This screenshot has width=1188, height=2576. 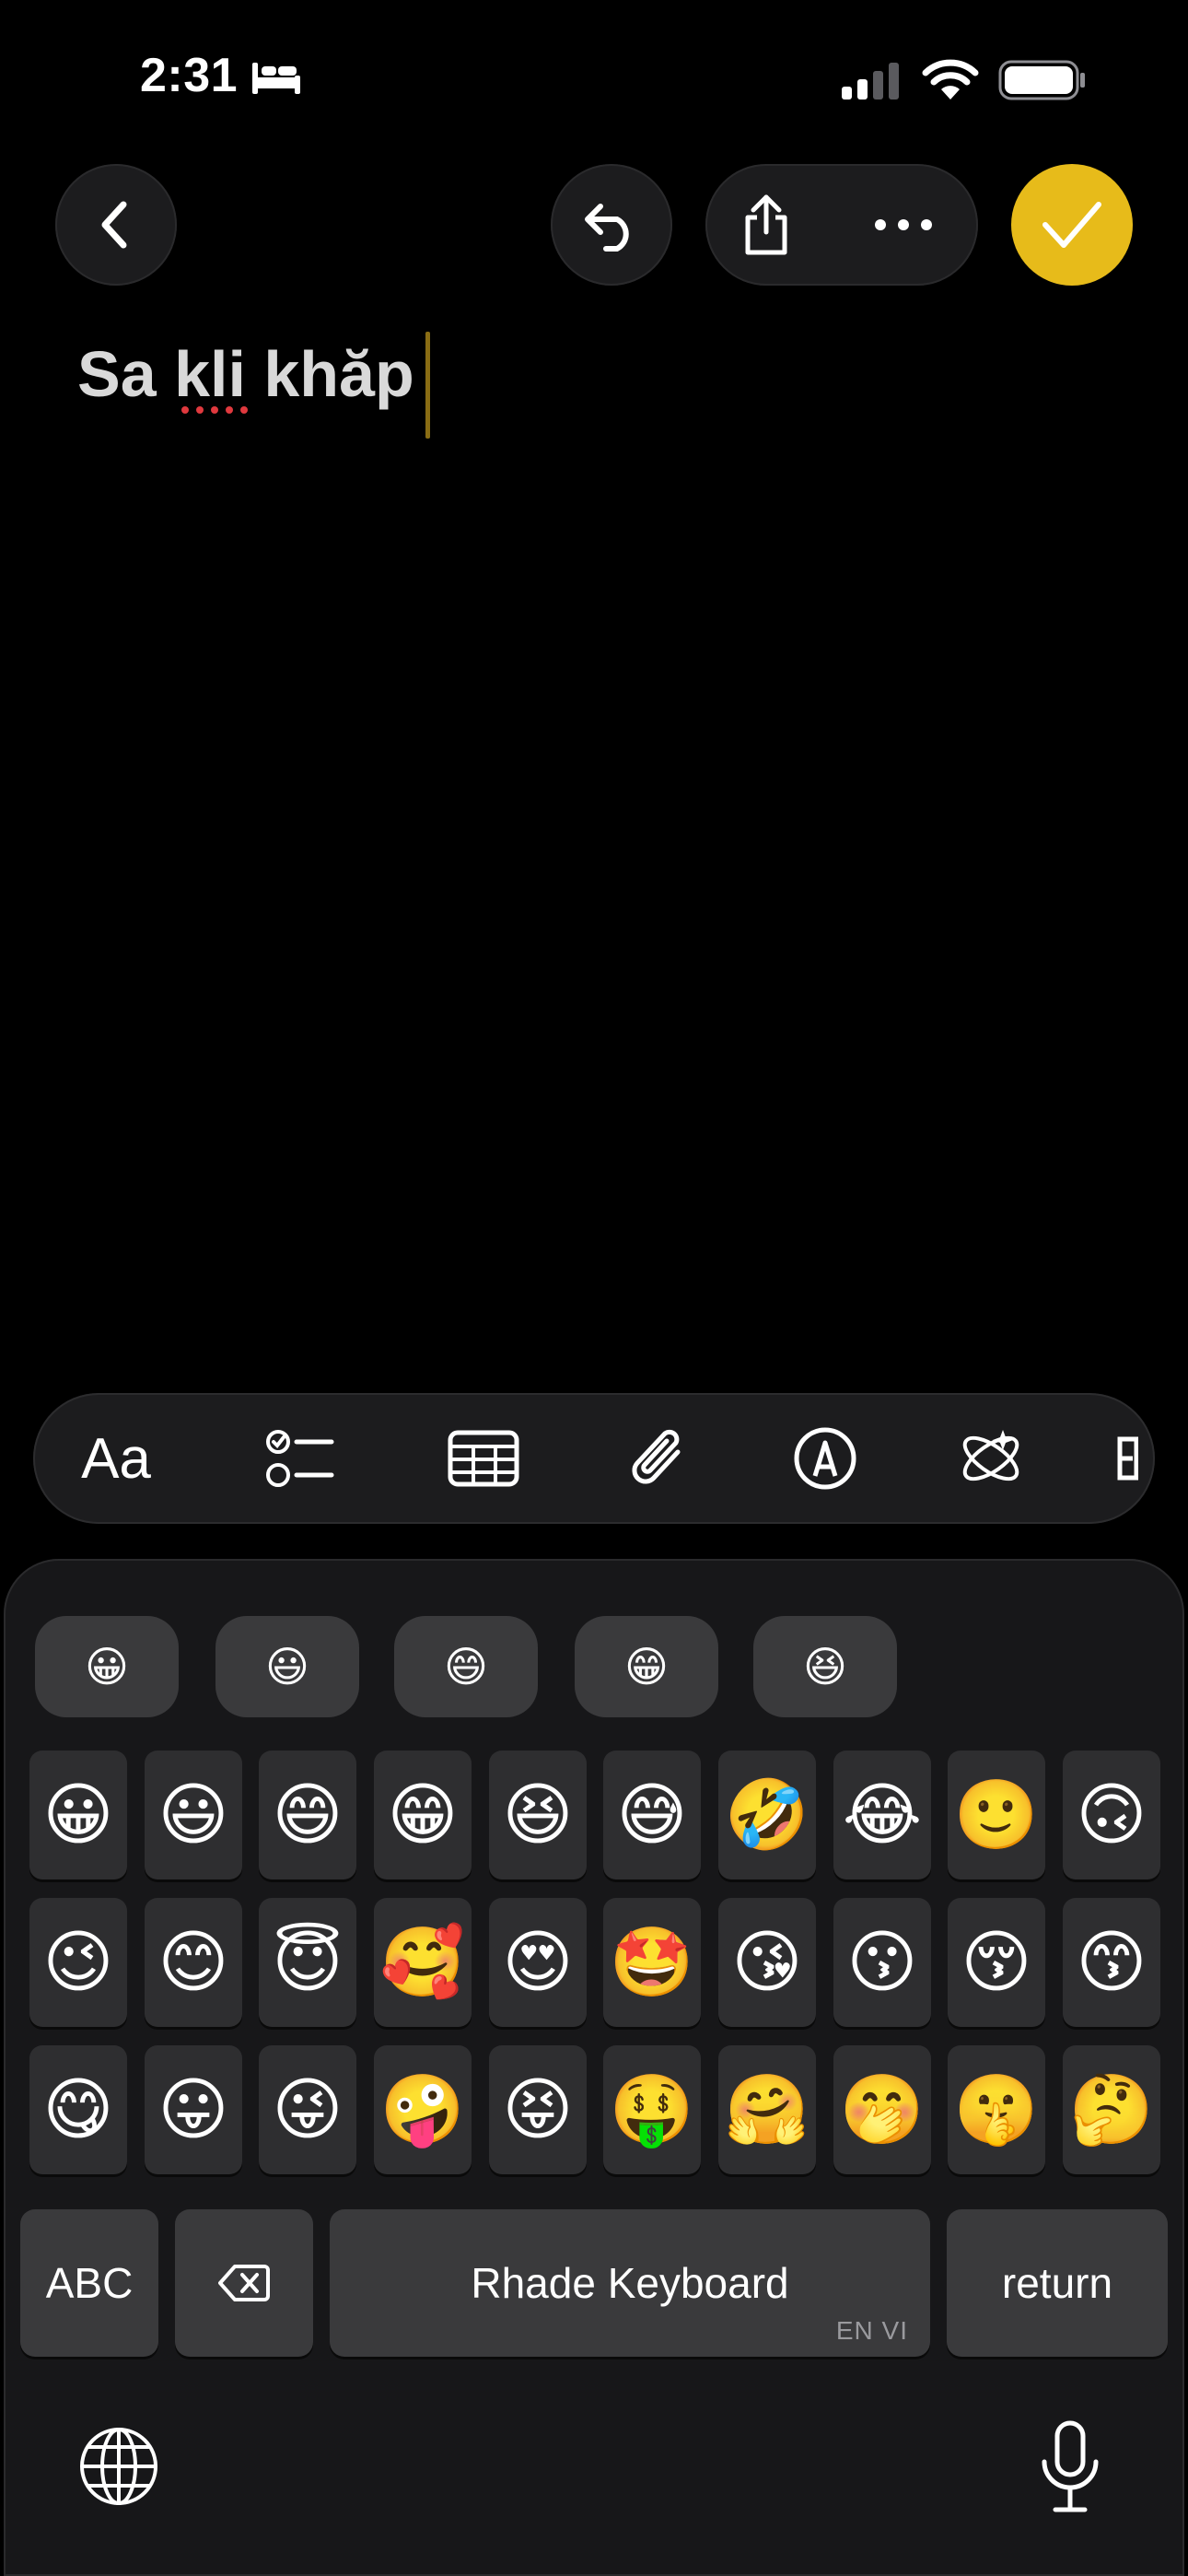 I want to click on emoji-key: 😍, so click(x=538, y=1963).